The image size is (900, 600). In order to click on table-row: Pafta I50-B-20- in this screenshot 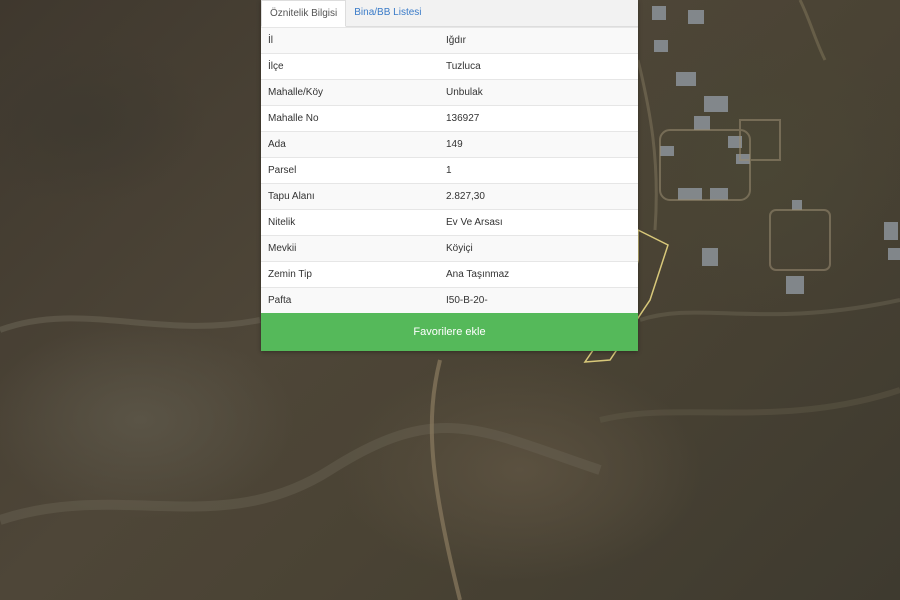, I will do `click(449, 300)`.